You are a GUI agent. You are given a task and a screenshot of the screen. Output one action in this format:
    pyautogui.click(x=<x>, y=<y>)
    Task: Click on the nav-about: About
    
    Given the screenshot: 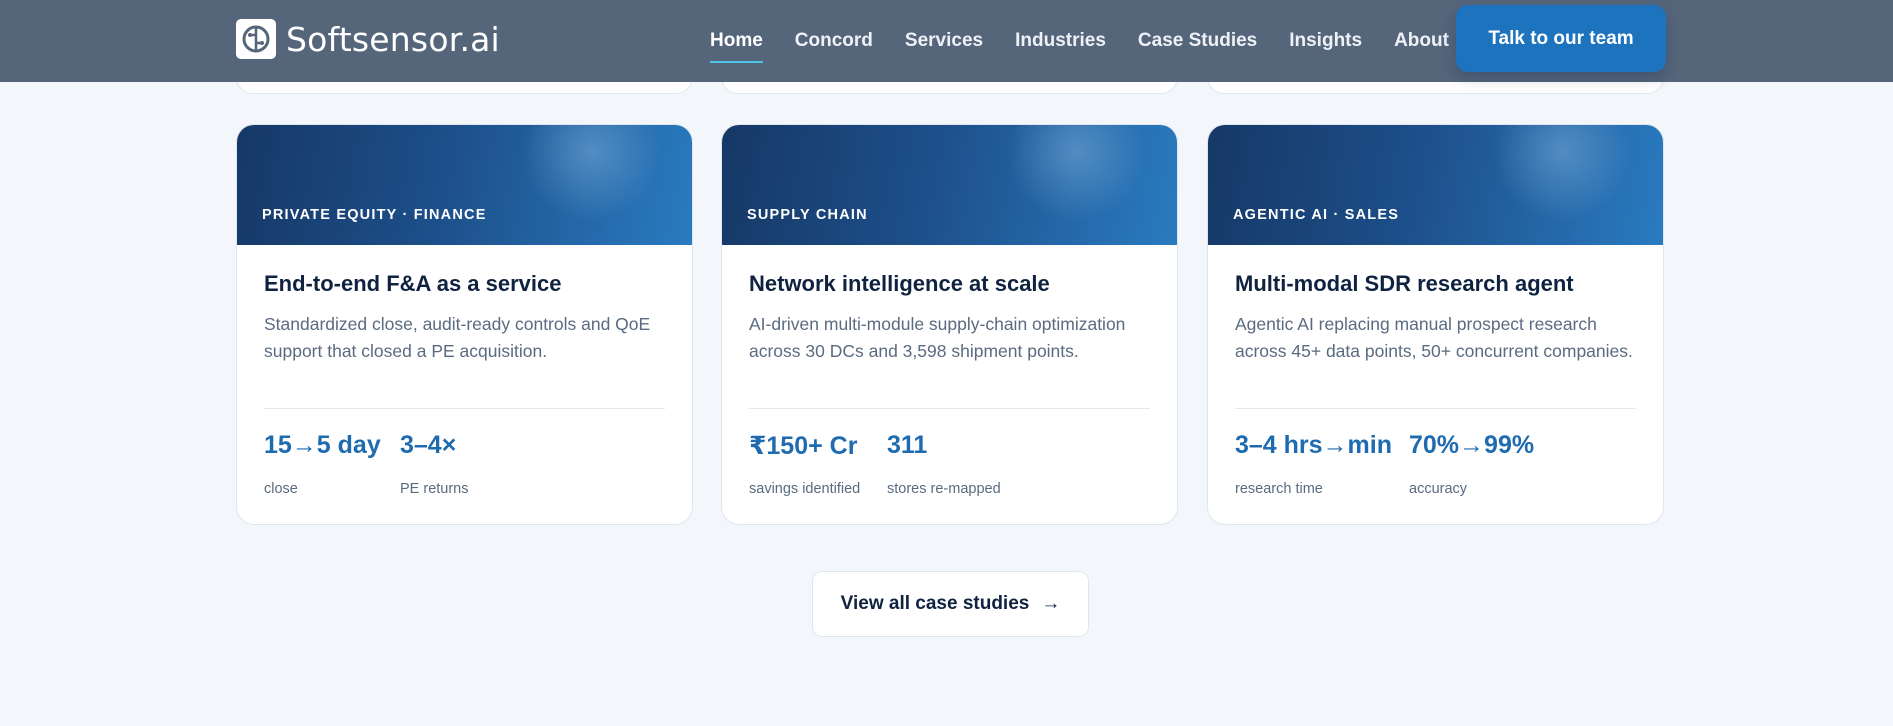 What is the action you would take?
    pyautogui.click(x=1421, y=41)
    